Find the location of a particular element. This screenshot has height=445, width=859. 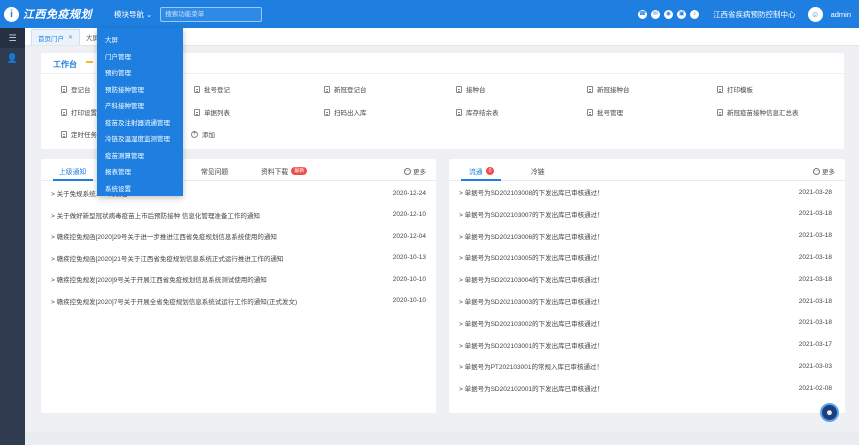

workbench-item-vaccination: 接种台 is located at coordinates (471, 89).